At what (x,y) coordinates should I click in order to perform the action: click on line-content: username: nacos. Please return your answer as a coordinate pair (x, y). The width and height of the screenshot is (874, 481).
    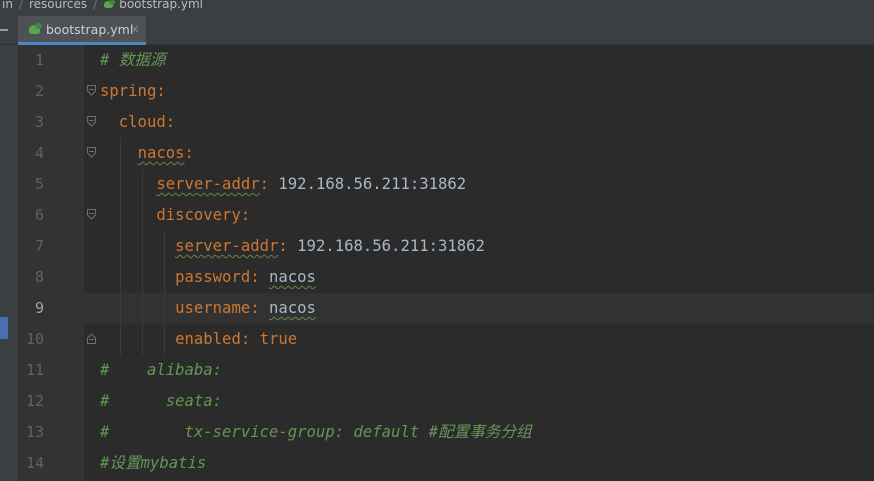
    Looking at the image, I should click on (208, 308).